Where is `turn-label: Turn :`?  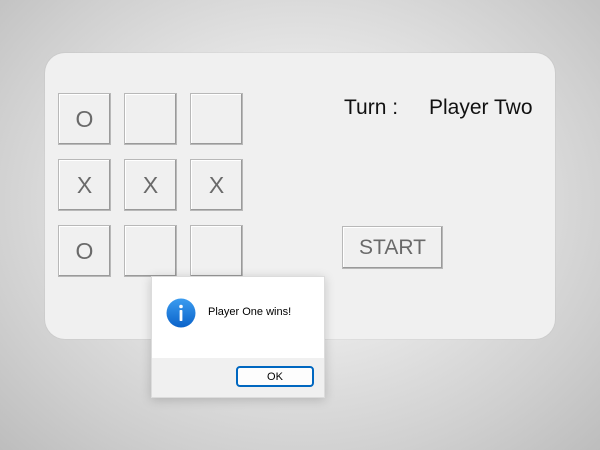
turn-label: Turn : is located at coordinates (371, 107).